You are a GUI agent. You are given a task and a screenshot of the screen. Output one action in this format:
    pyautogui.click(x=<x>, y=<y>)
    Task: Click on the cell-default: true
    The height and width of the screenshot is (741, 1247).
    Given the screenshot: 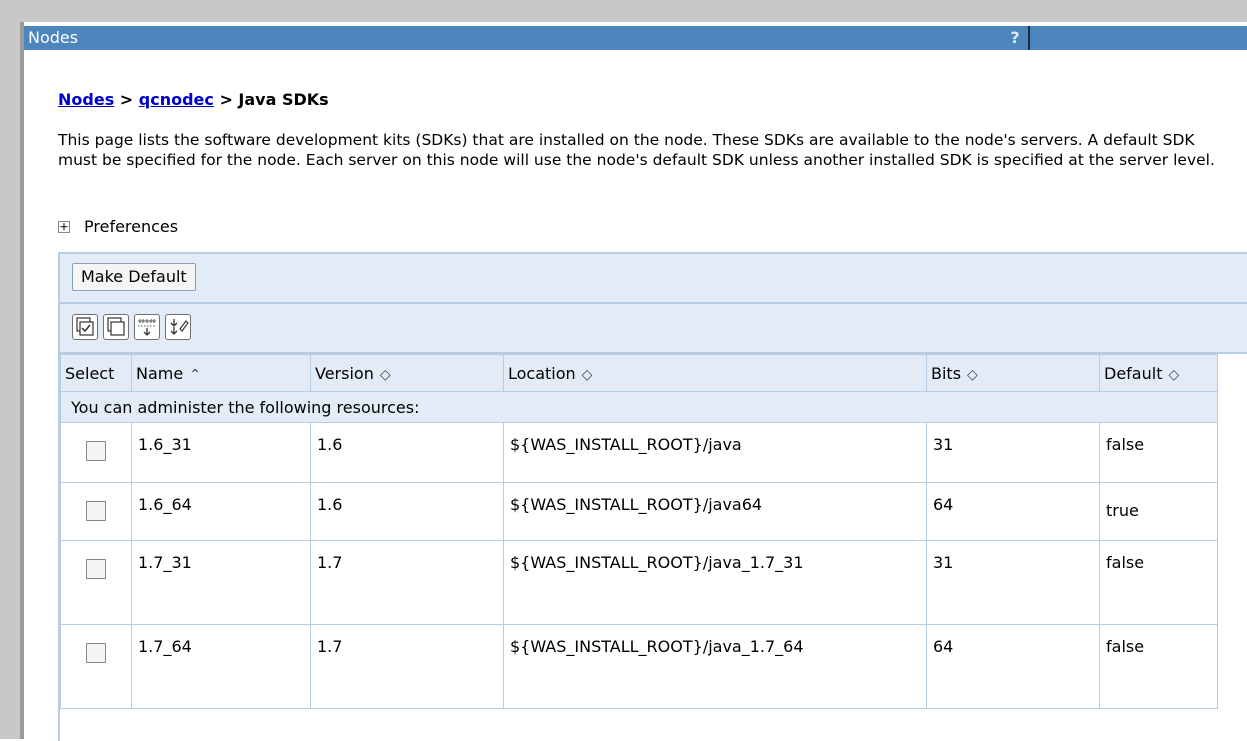 What is the action you would take?
    pyautogui.click(x=1158, y=511)
    